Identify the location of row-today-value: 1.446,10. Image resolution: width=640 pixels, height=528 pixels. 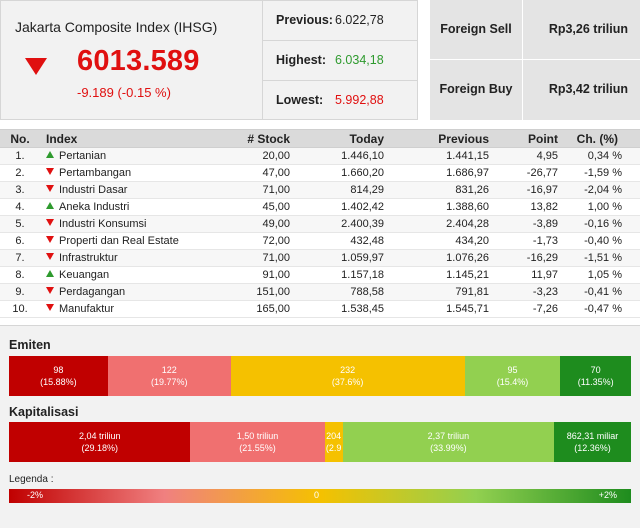
(337, 156).